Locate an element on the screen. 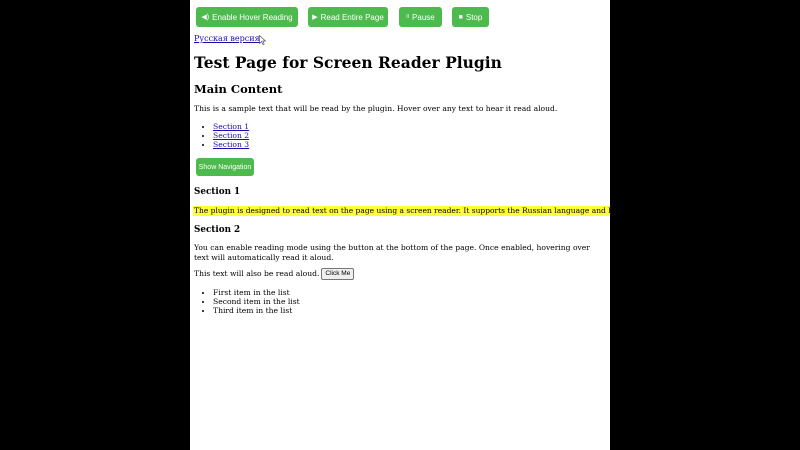 The width and height of the screenshot is (800, 450). click-me-button: Click Me is located at coordinates (338, 274).